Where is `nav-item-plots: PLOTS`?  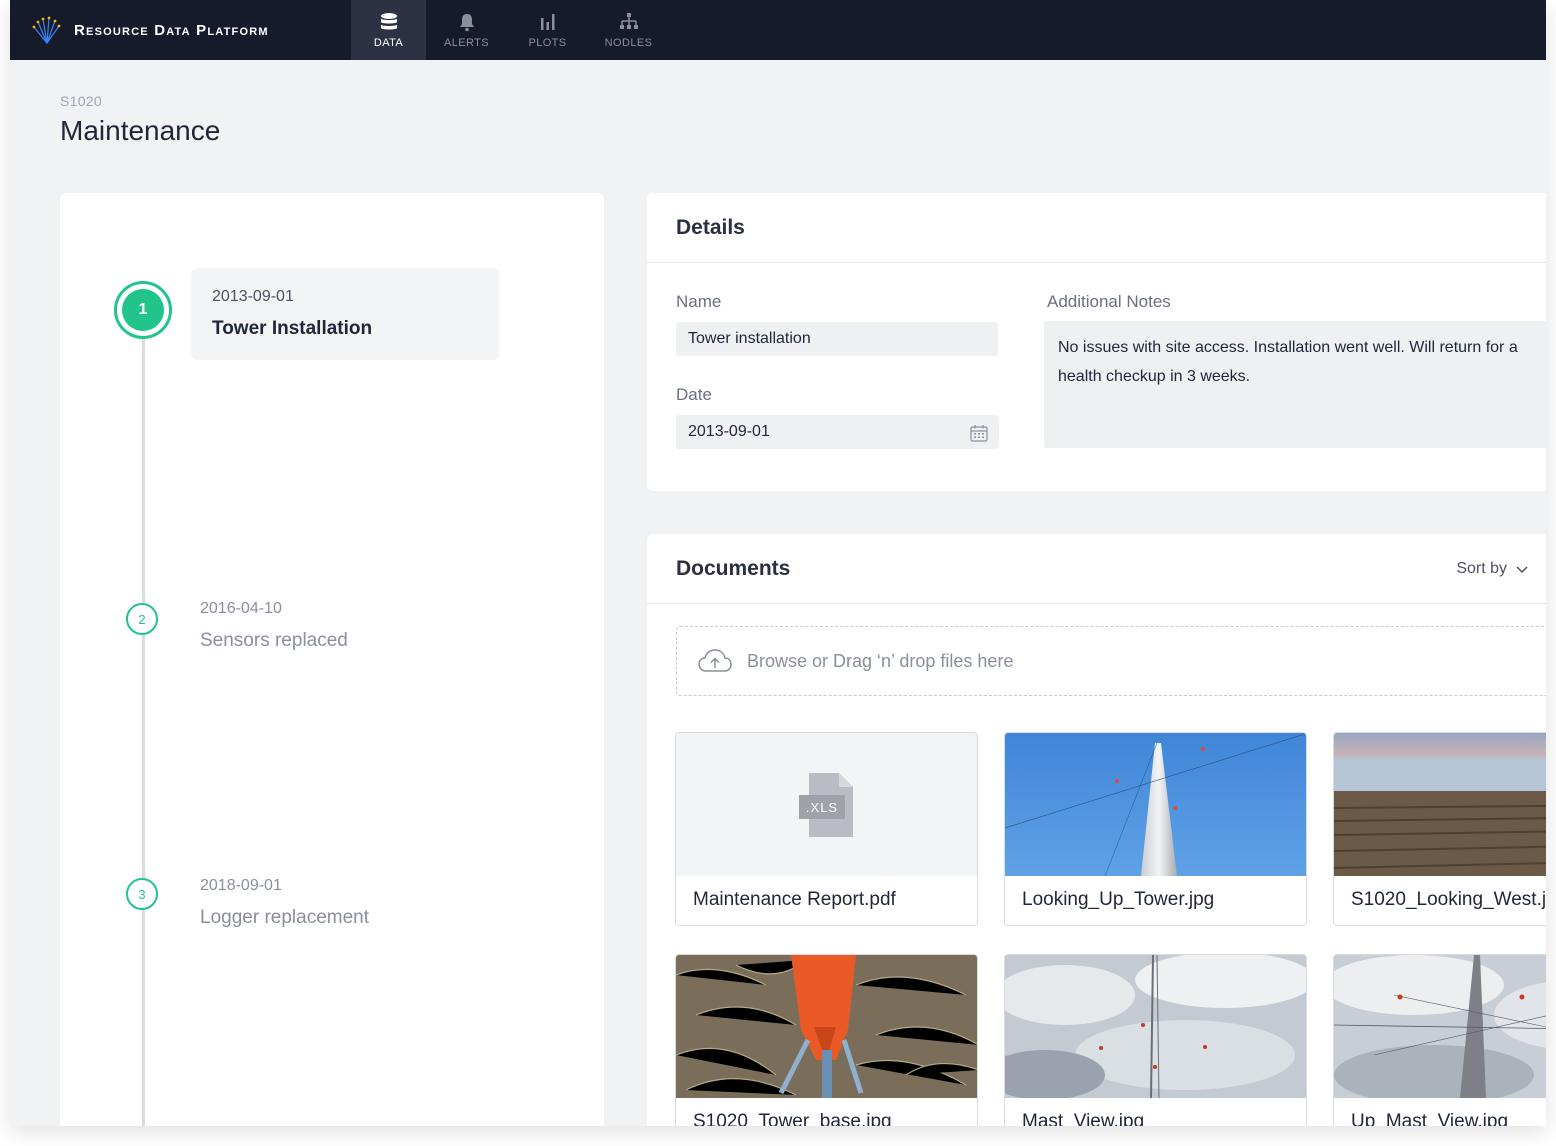 nav-item-plots: PLOTS is located at coordinates (547, 30).